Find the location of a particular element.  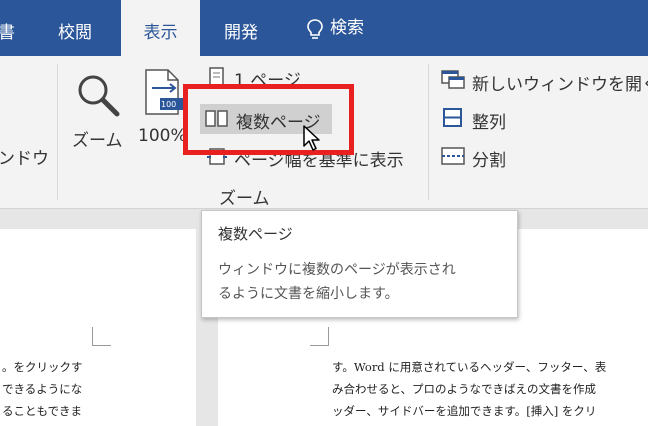

zoom-button: ズーム is located at coordinates (100, 111).